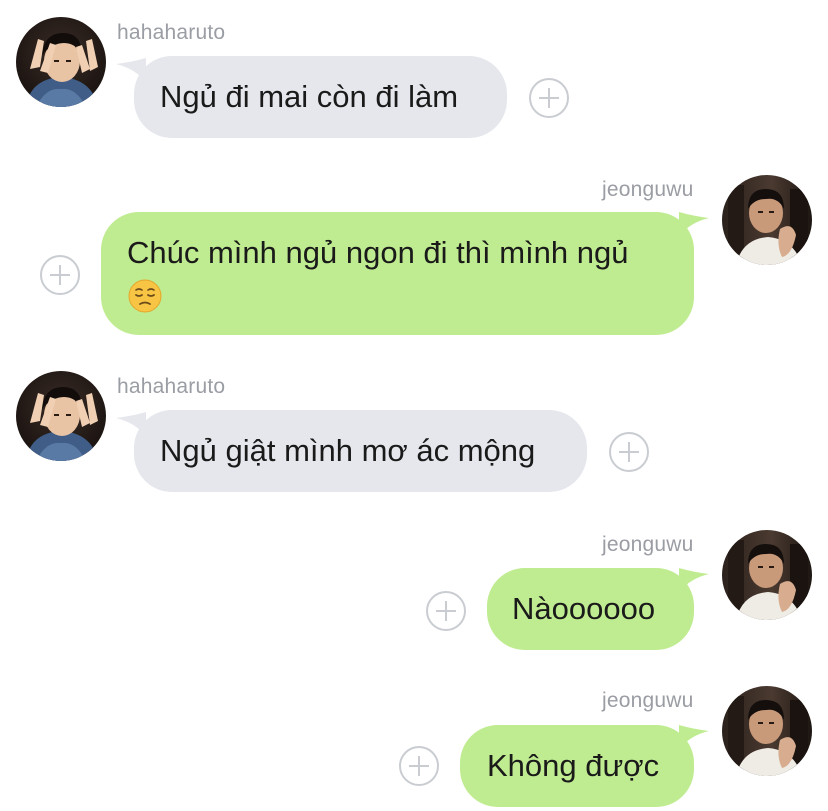 This screenshot has height=811, width=828. I want to click on message-bubble: Ngủ giật mình mơ ác mộng, so click(360, 451).